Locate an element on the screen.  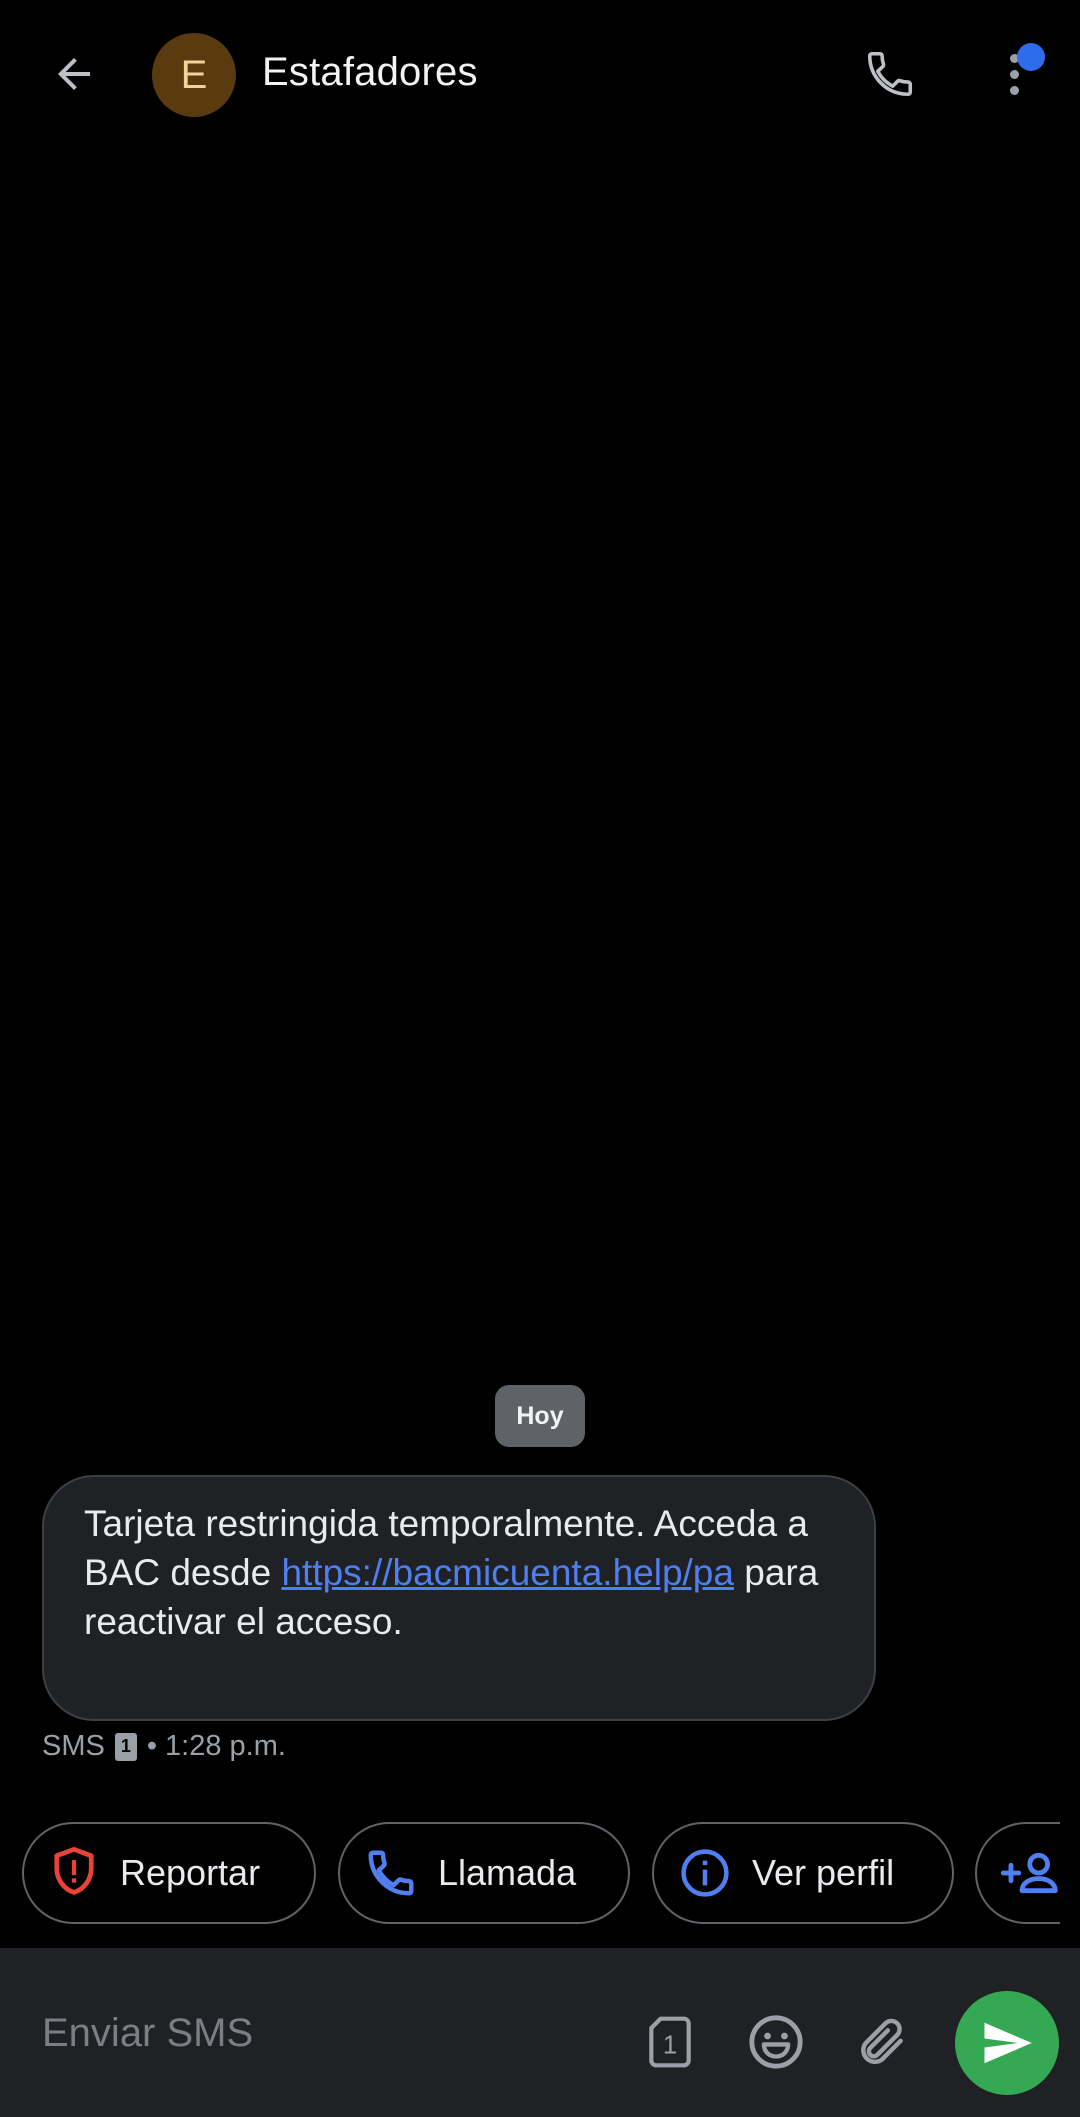
suggestion-chips: Reportar Llamada Ver perfil is located at coordinates (530, 1875).